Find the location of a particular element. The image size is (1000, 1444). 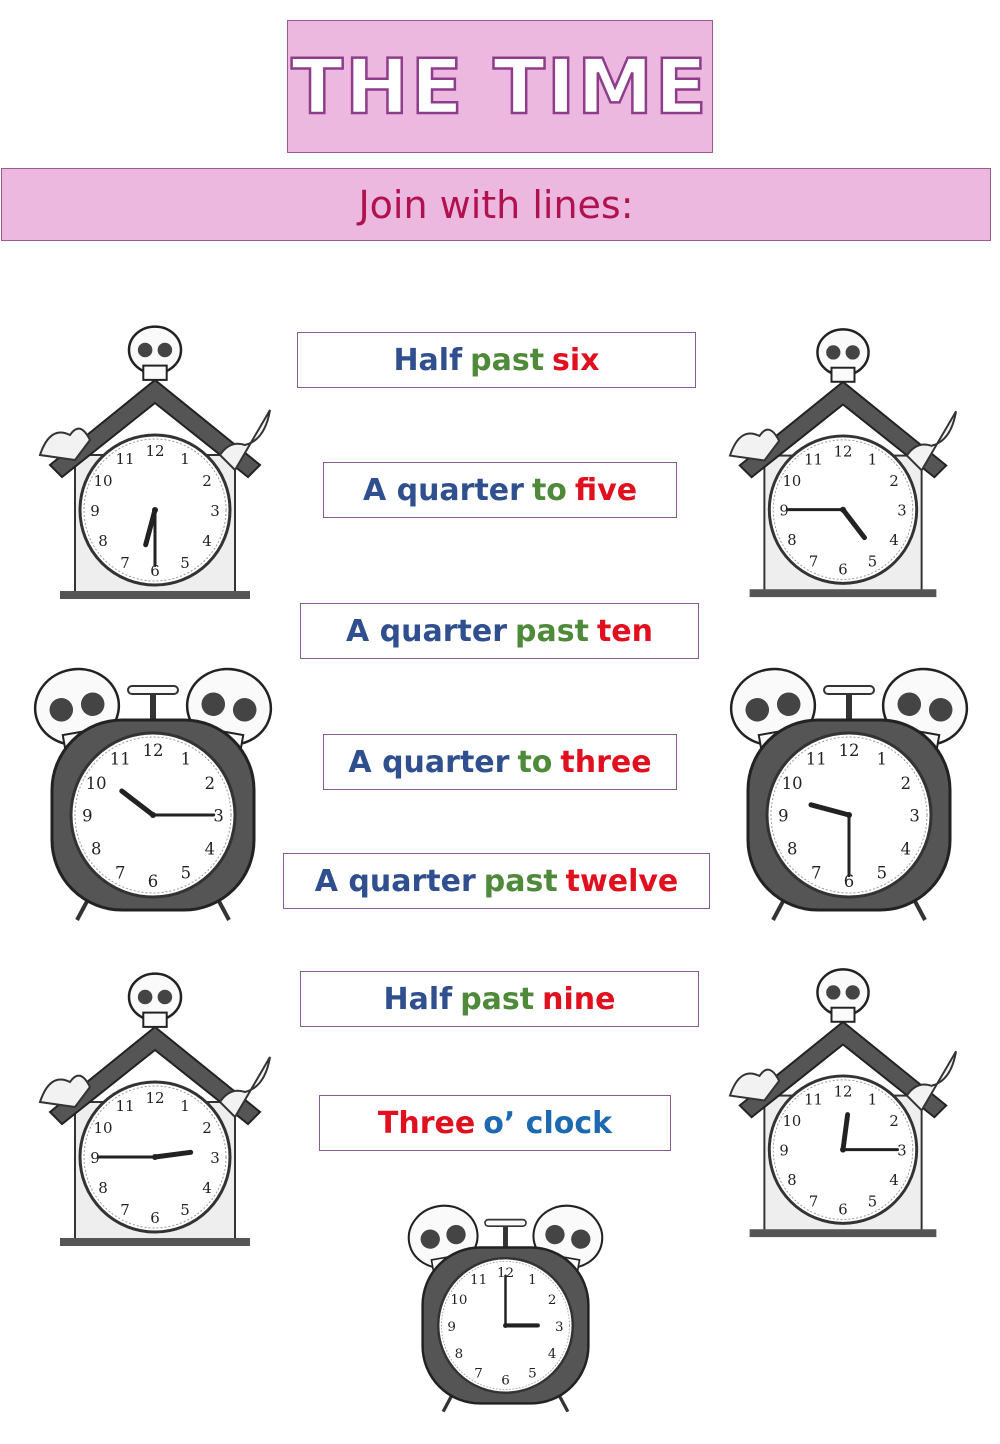

label-word: twelve is located at coordinates (622, 881).